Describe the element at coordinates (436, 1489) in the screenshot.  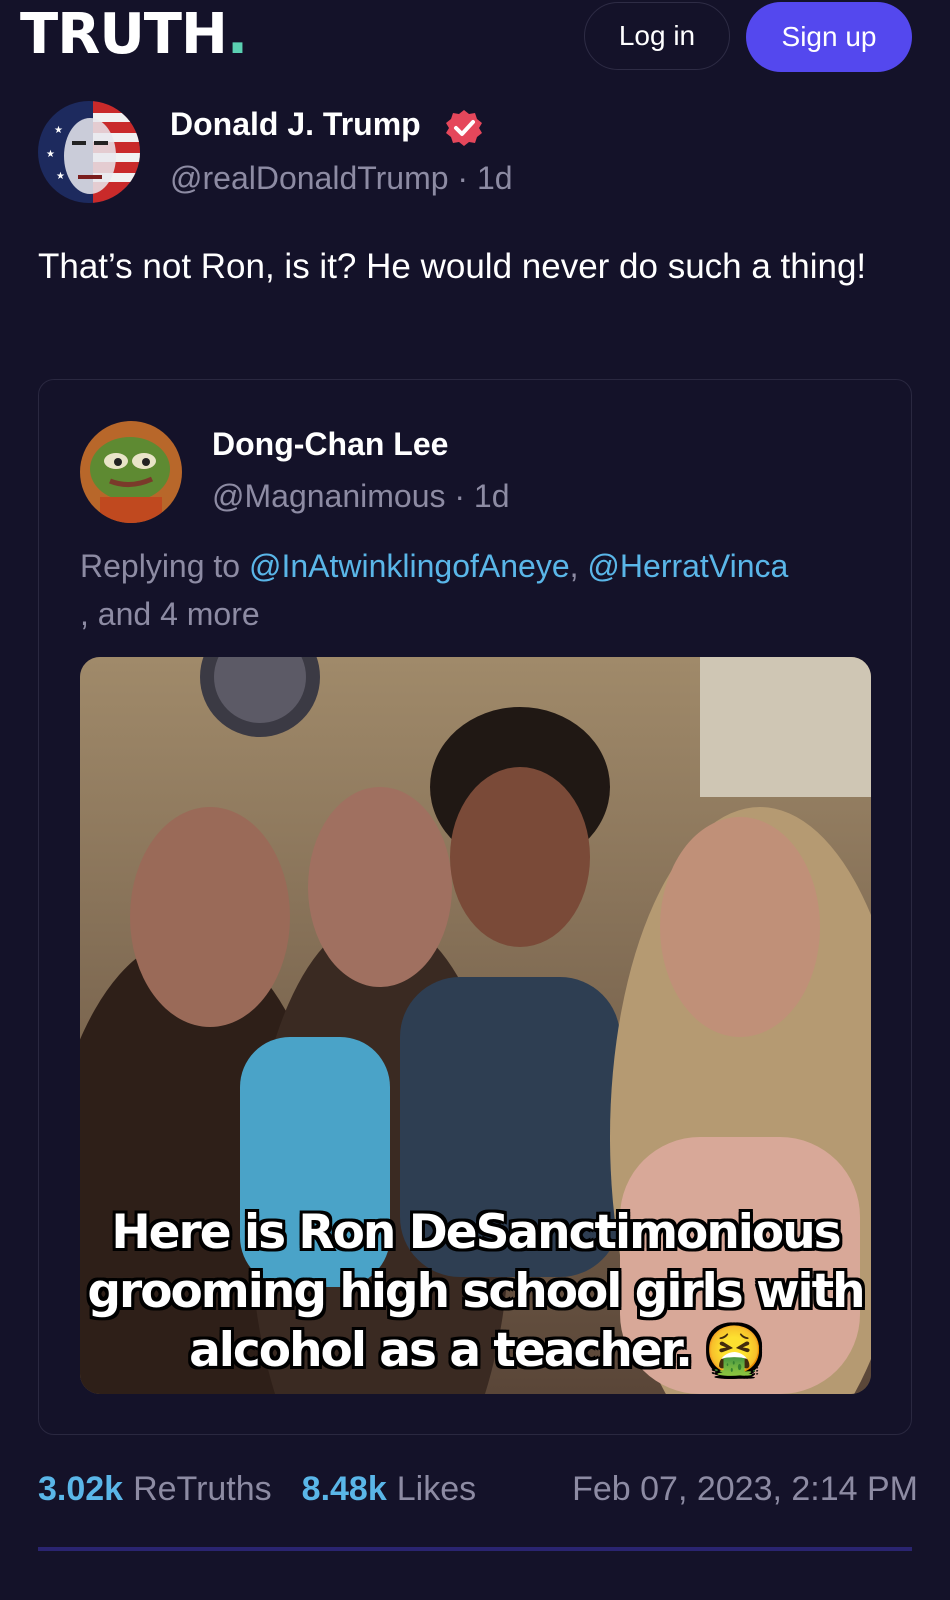
I see `likes-label: Likes` at that location.